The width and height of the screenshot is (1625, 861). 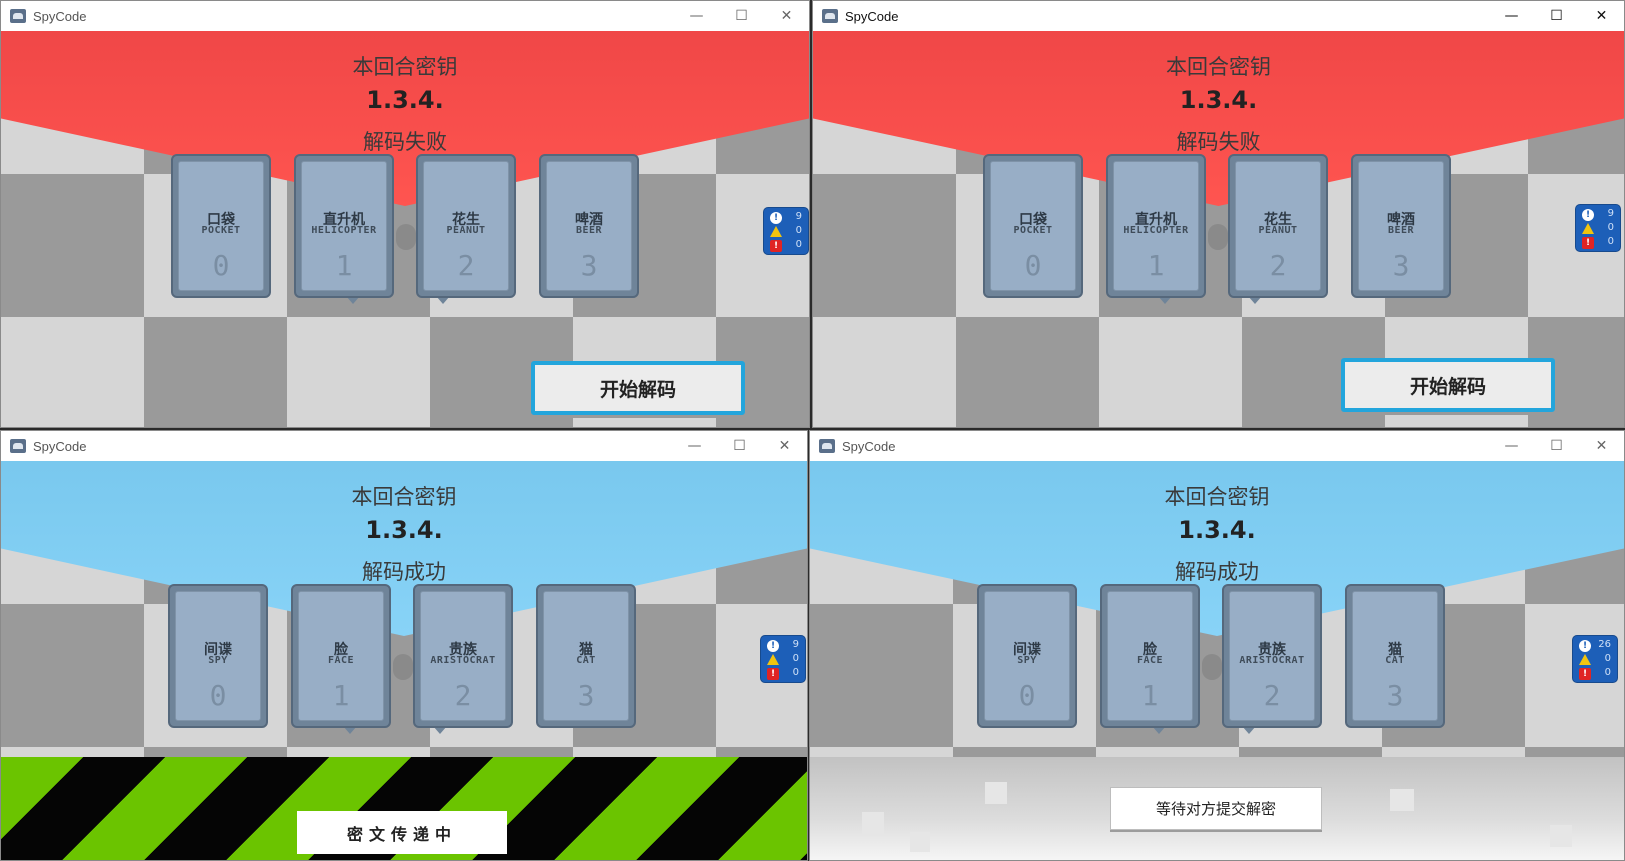 I want to click on card-word-en: CAT, so click(x=1395, y=660).